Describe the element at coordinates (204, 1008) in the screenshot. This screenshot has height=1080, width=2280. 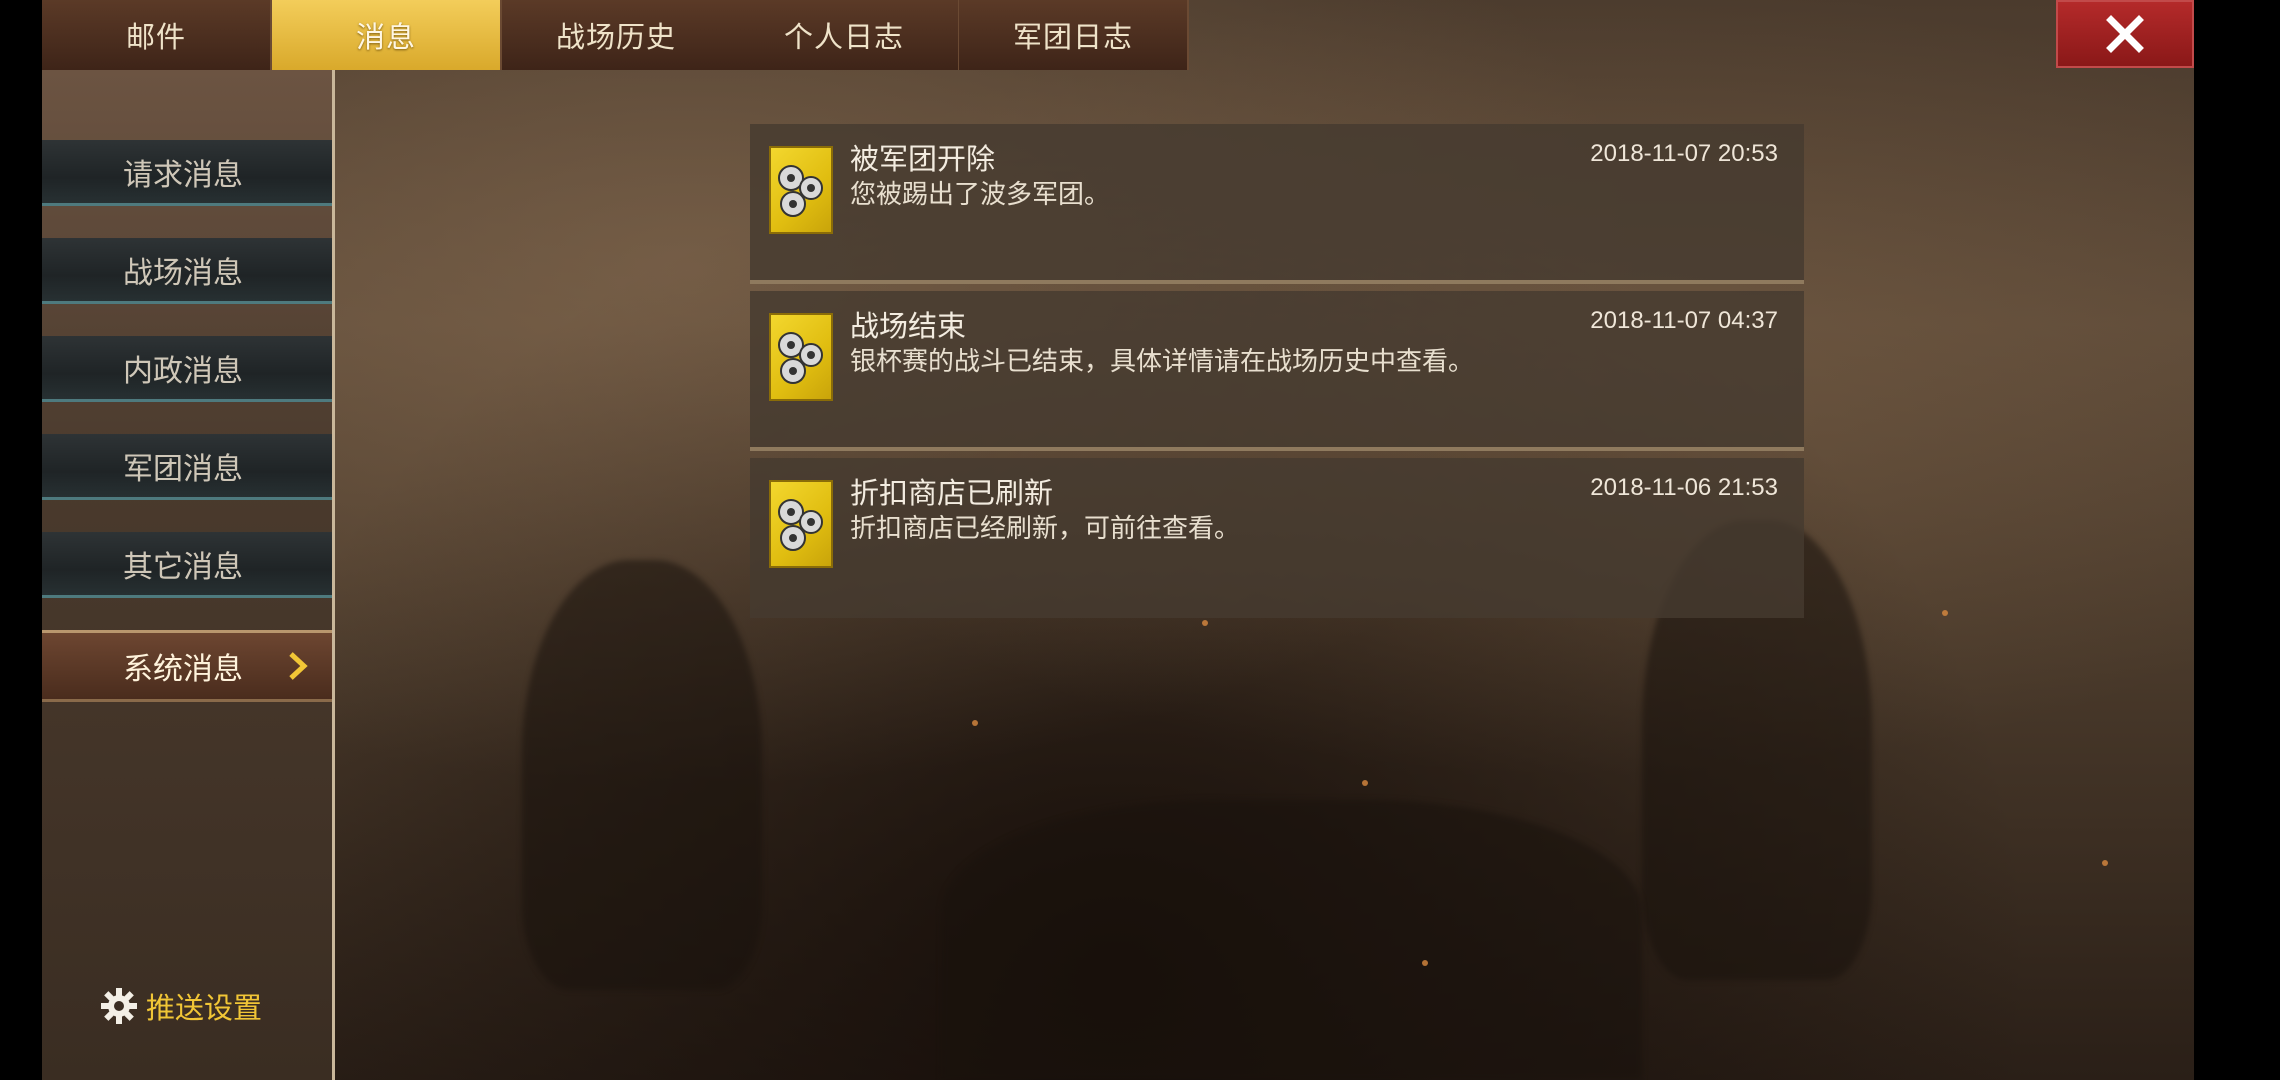
I see `push-settings-label: 推送设置` at that location.